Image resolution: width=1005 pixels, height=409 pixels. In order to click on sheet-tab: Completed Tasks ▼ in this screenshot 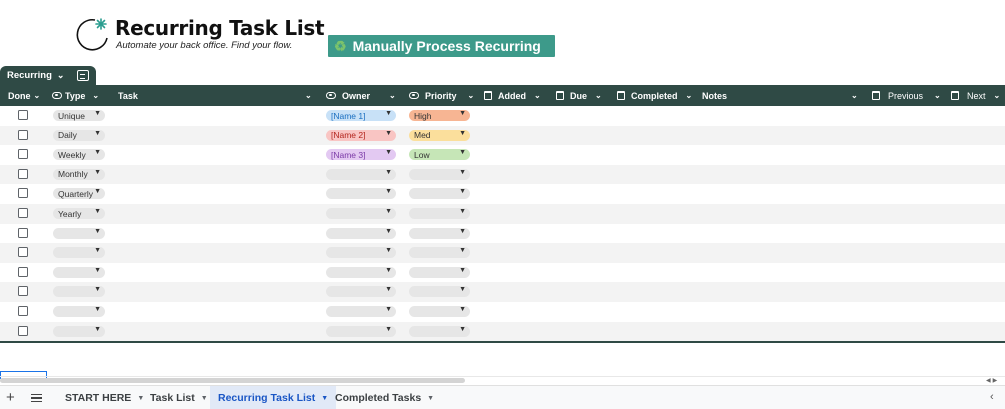, I will do `click(384, 397)`.